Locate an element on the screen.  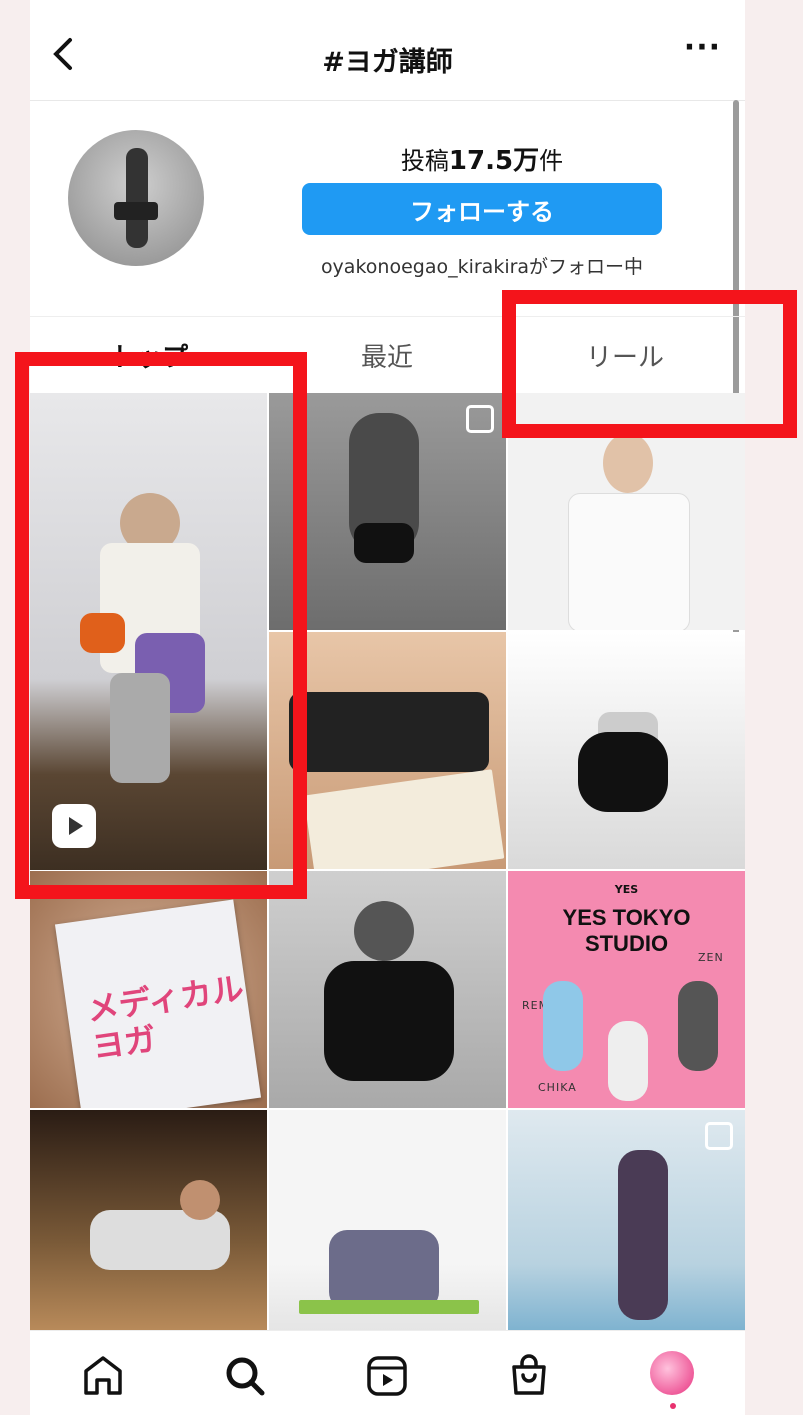
follow-button: フォローする is located at coordinates (482, 209).